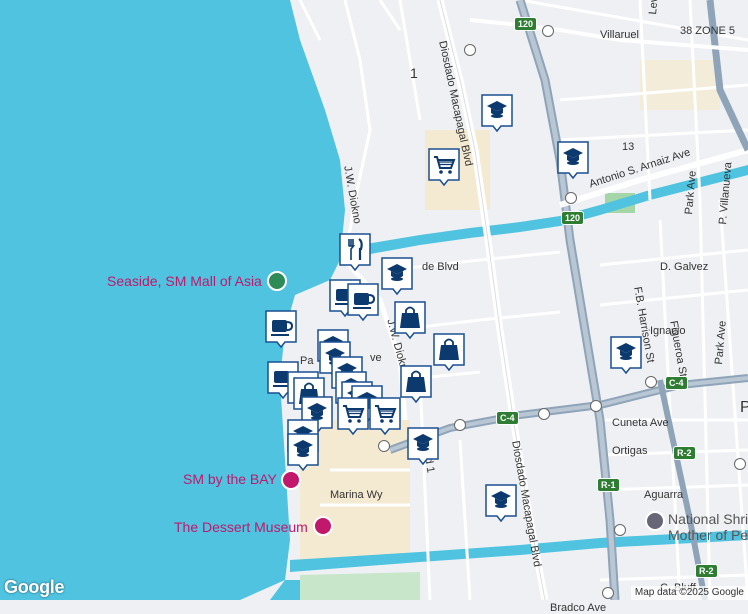  What do you see at coordinates (608, 485) in the screenshot?
I see `route-r1-shield: R-1` at bounding box center [608, 485].